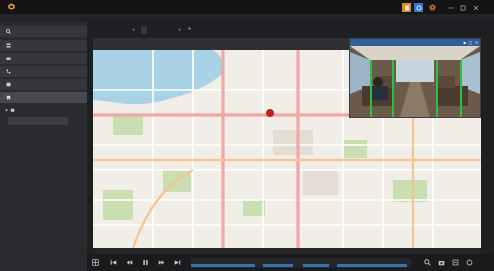 The height and width of the screenshot is (271, 494). Describe the element at coordinates (464, 42) in the screenshot. I see `popup-pin-icon: ▪` at that location.